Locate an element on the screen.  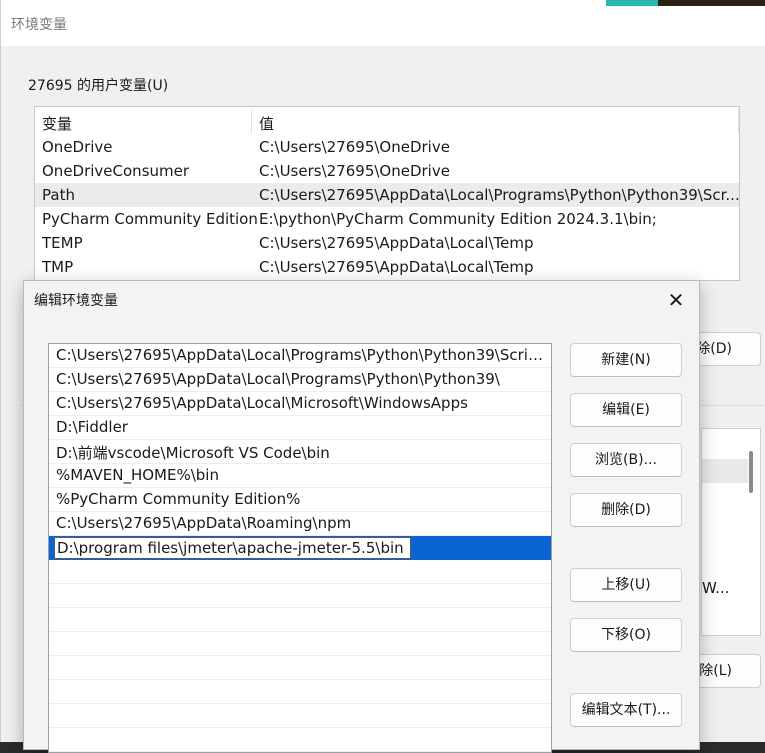
path-entry-text: %MAVEN_HOME%\bin is located at coordinates (137, 475).